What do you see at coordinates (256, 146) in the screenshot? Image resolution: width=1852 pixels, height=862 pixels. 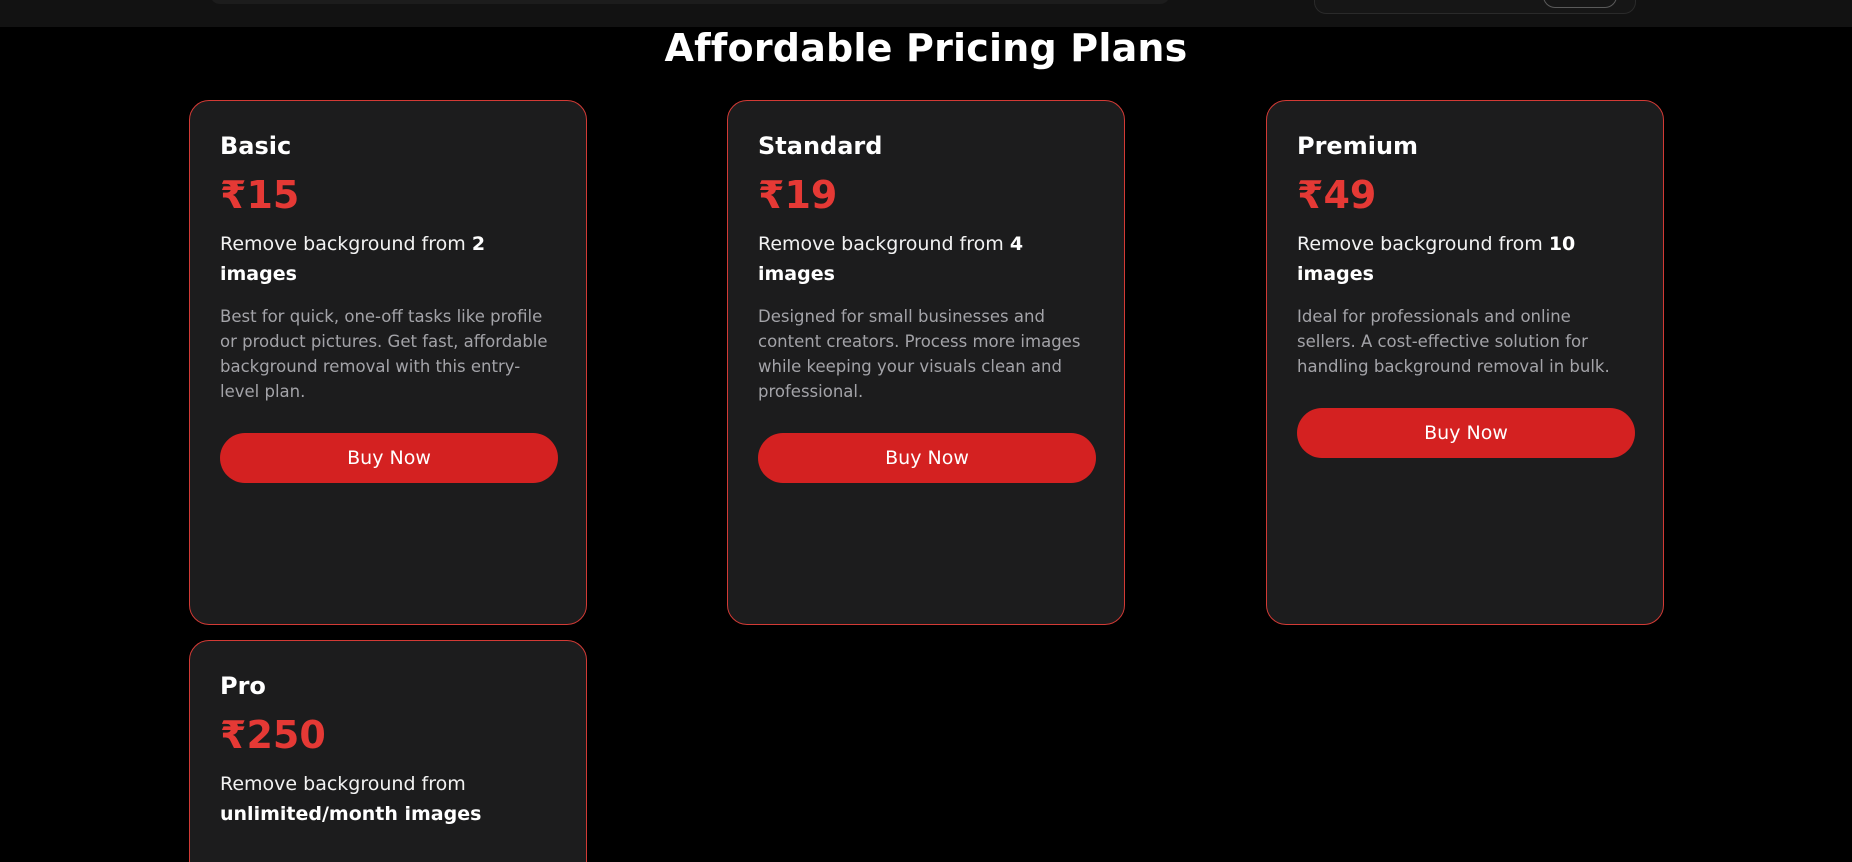 I see `plan-name: Basic` at bounding box center [256, 146].